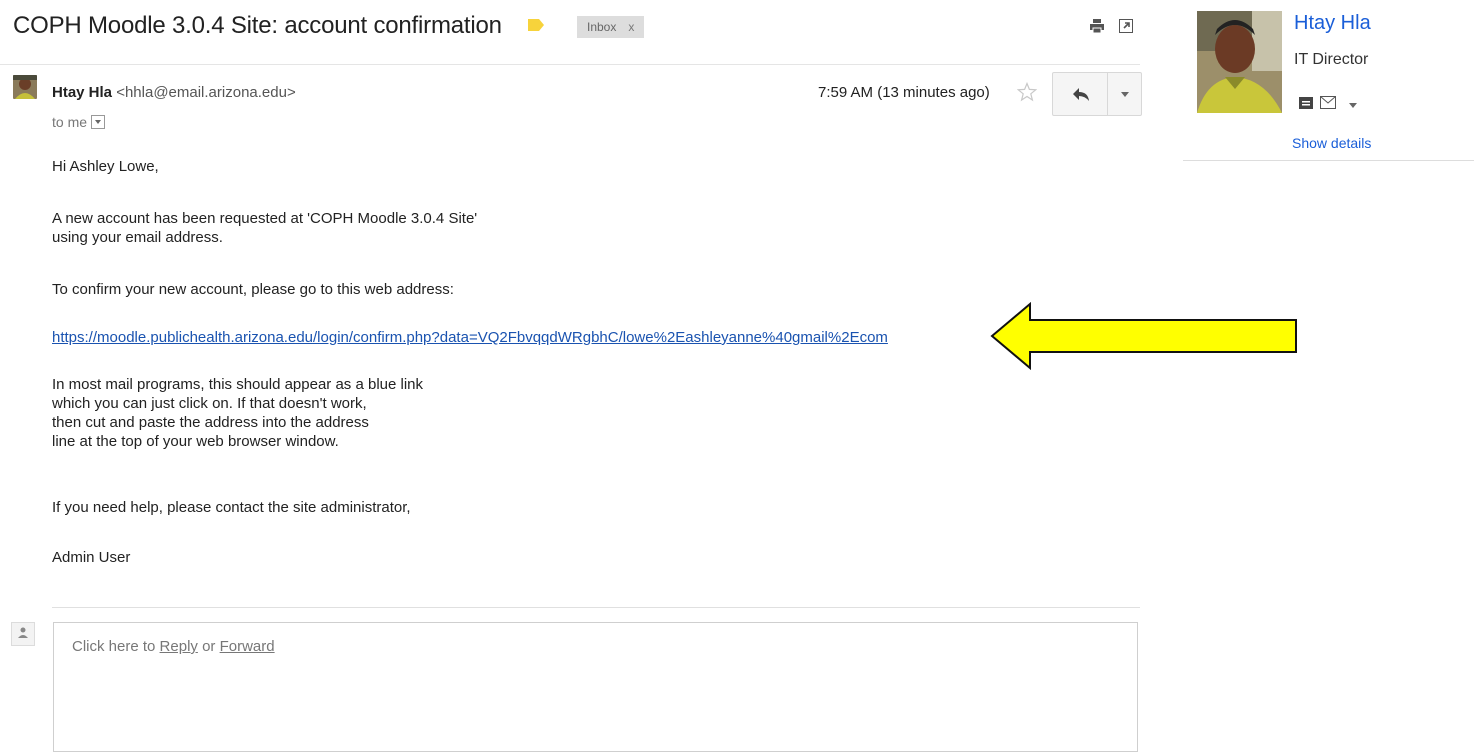 This screenshot has width=1481, height=752. What do you see at coordinates (1328, 160) in the screenshot?
I see `contact-card-divider` at bounding box center [1328, 160].